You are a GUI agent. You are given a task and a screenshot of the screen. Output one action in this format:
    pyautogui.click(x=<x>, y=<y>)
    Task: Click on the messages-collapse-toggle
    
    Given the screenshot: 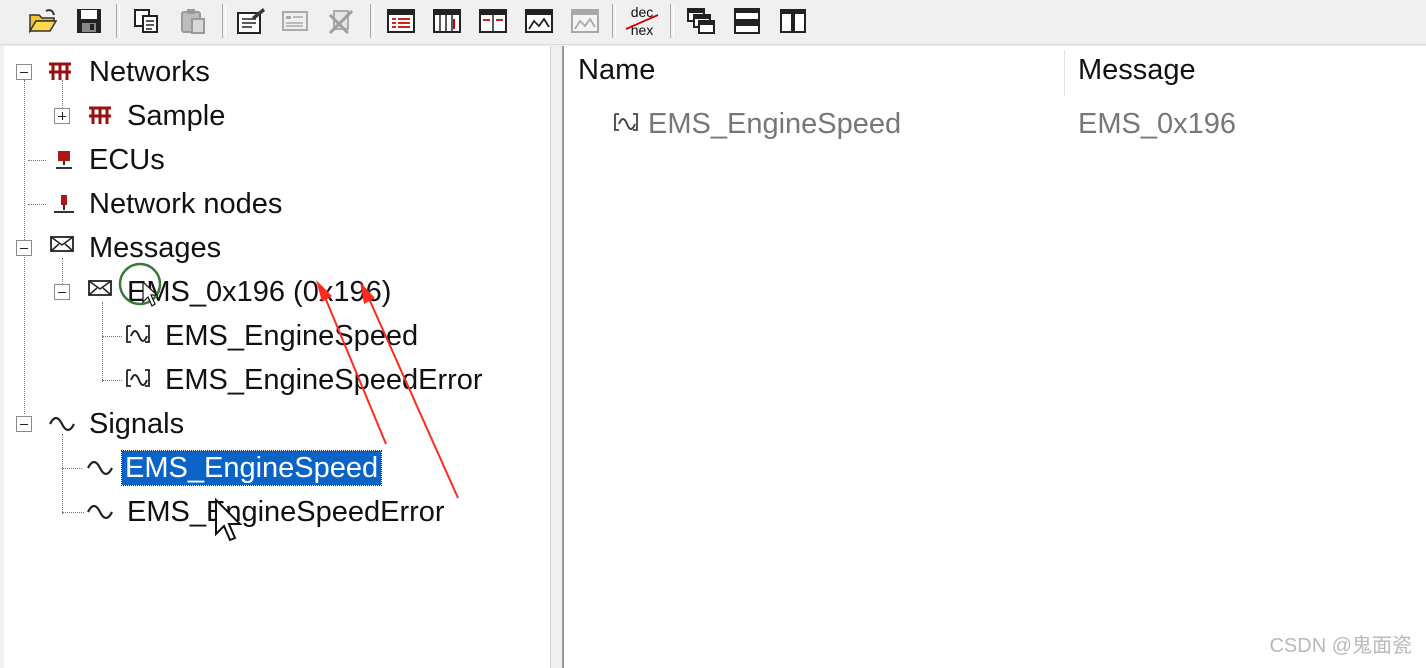 What is the action you would take?
    pyautogui.click(x=24, y=248)
    